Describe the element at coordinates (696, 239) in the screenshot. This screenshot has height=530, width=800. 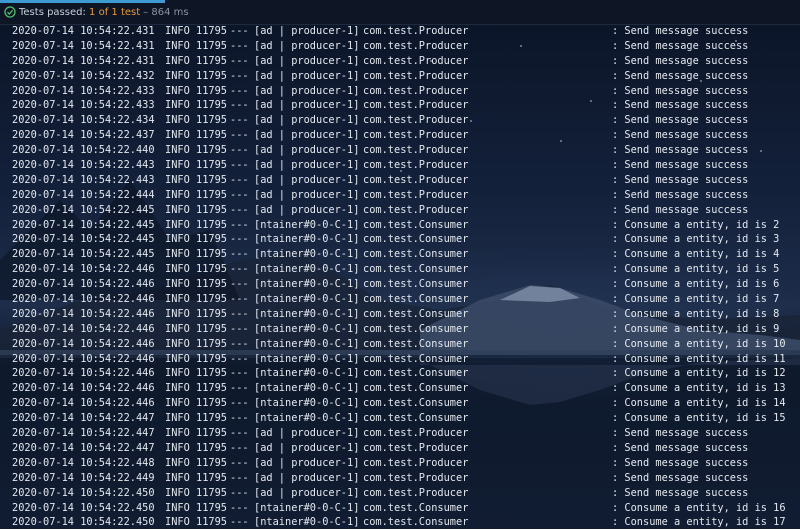
I see `log-message: : Consume a entity, id is 3` at that location.